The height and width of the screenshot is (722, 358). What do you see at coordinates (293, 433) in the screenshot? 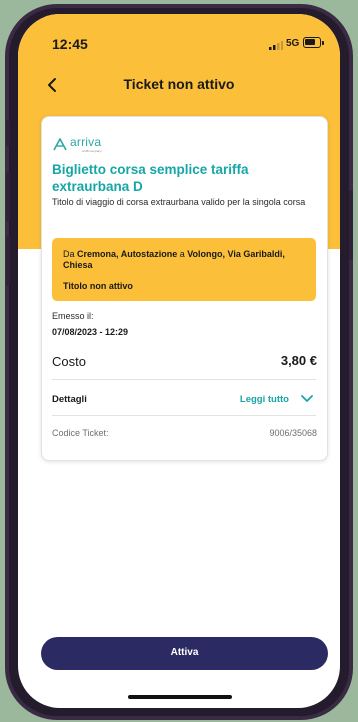
I see `ticket-code-value: 9006/35068` at bounding box center [293, 433].